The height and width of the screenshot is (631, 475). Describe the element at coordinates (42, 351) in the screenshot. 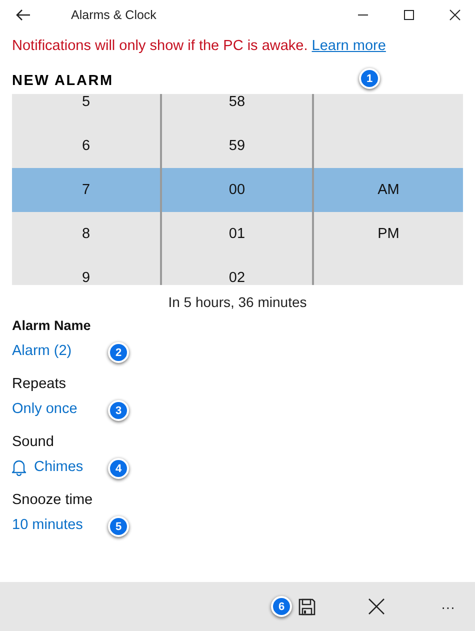

I see `field-value-link: Alarm (2)` at that location.